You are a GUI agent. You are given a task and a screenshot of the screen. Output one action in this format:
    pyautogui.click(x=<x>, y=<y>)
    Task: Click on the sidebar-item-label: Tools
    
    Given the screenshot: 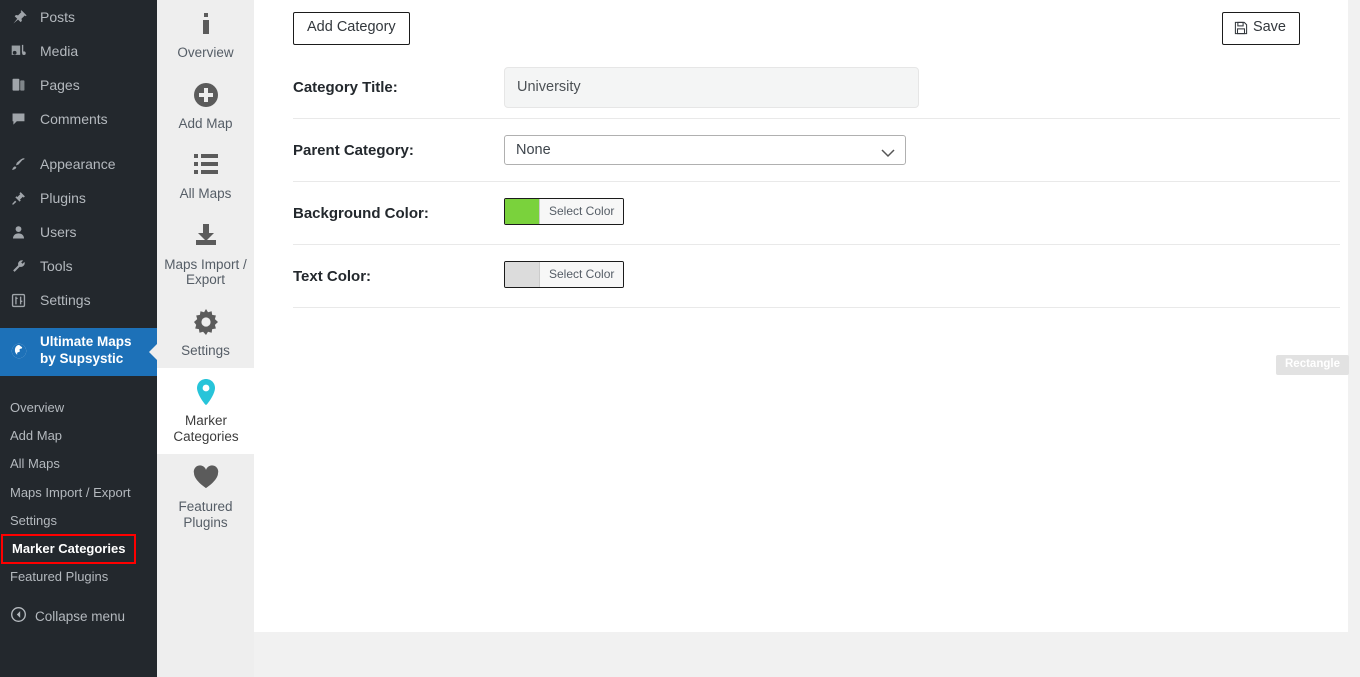 What is the action you would take?
    pyautogui.click(x=56, y=266)
    